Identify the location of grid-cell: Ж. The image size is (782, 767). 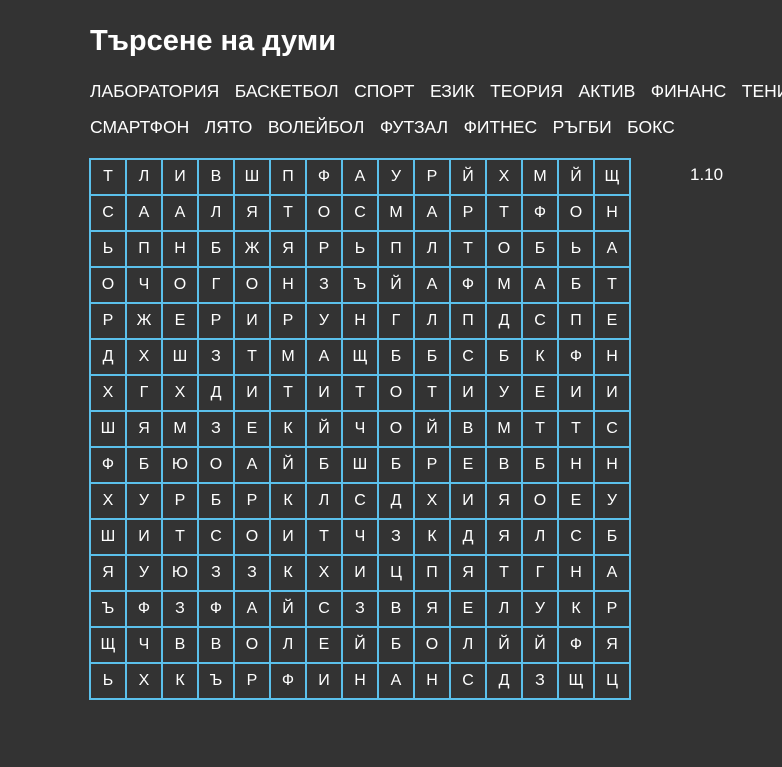
(144, 321).